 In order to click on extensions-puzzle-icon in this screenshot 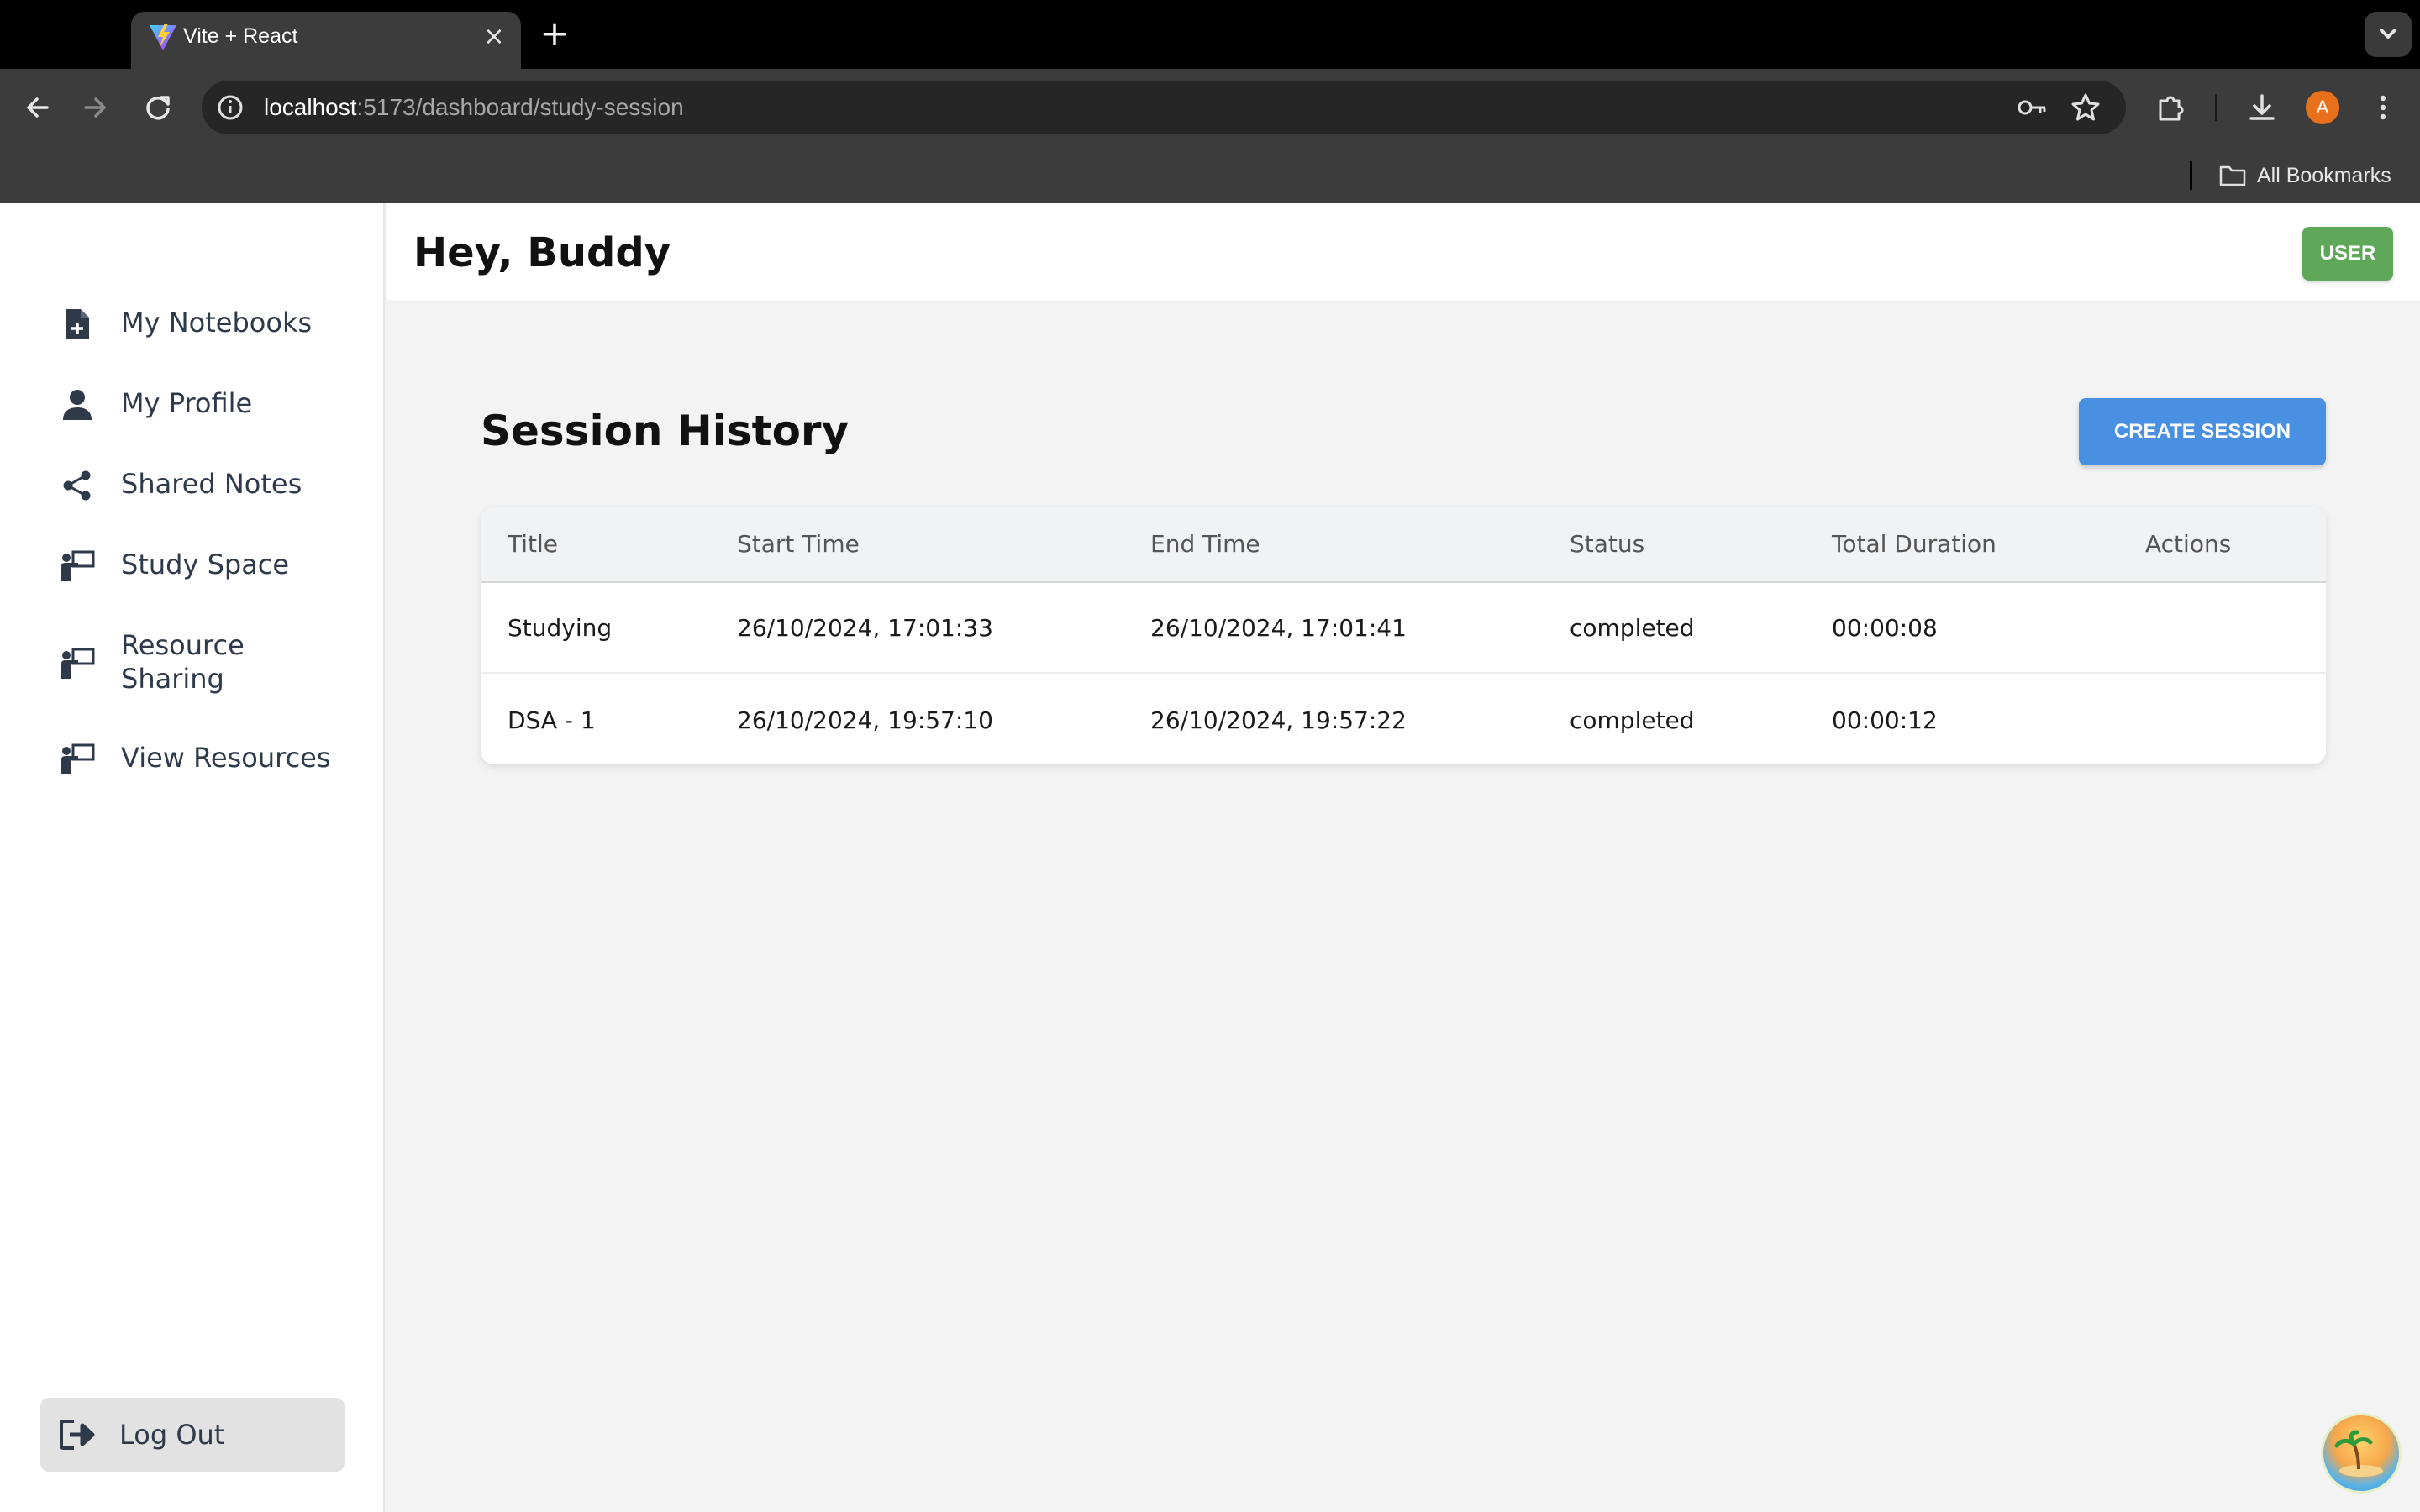, I will do `click(2171, 107)`.